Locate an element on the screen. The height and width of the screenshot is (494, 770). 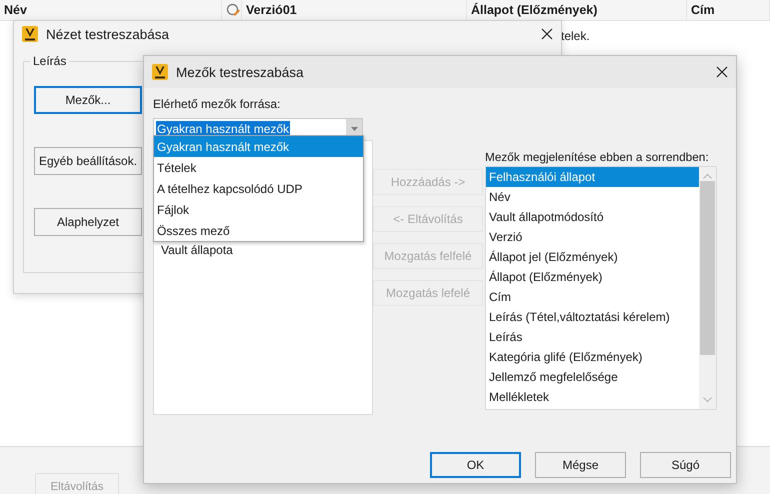
list-item: Felhasználói állapot is located at coordinates (592, 177).